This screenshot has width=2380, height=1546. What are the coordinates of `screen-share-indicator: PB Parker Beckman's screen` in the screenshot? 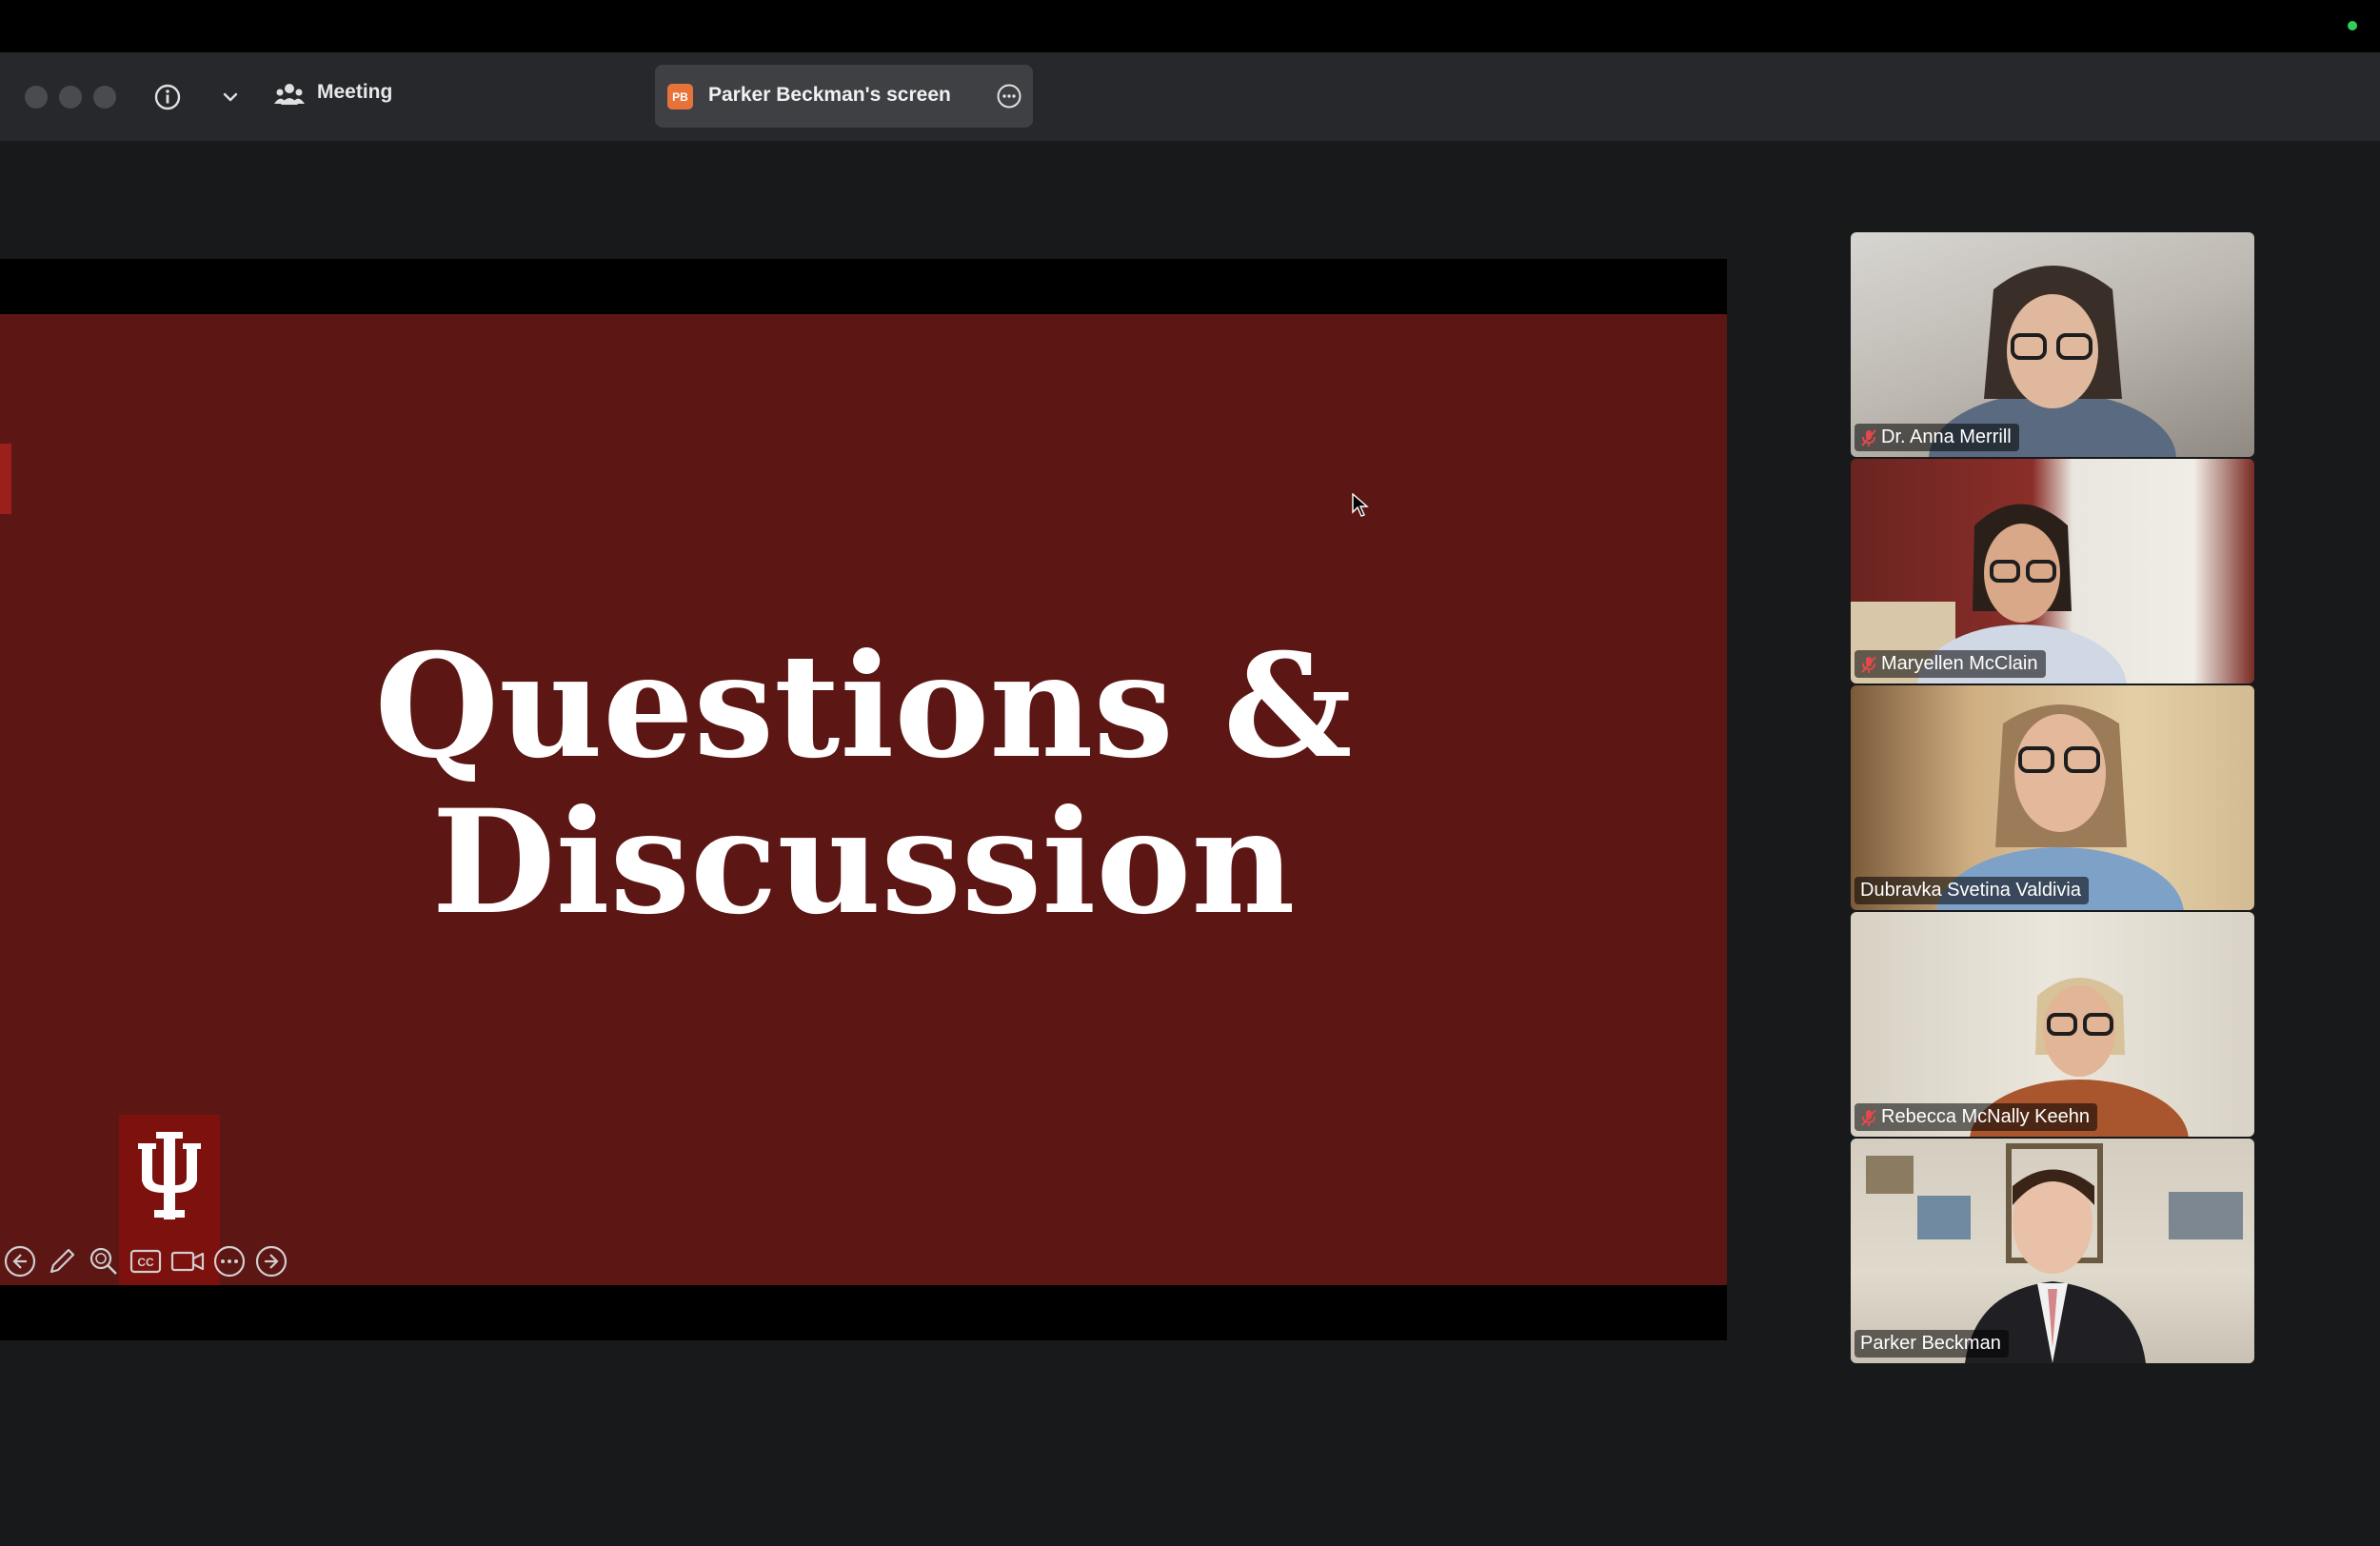 It's located at (844, 96).